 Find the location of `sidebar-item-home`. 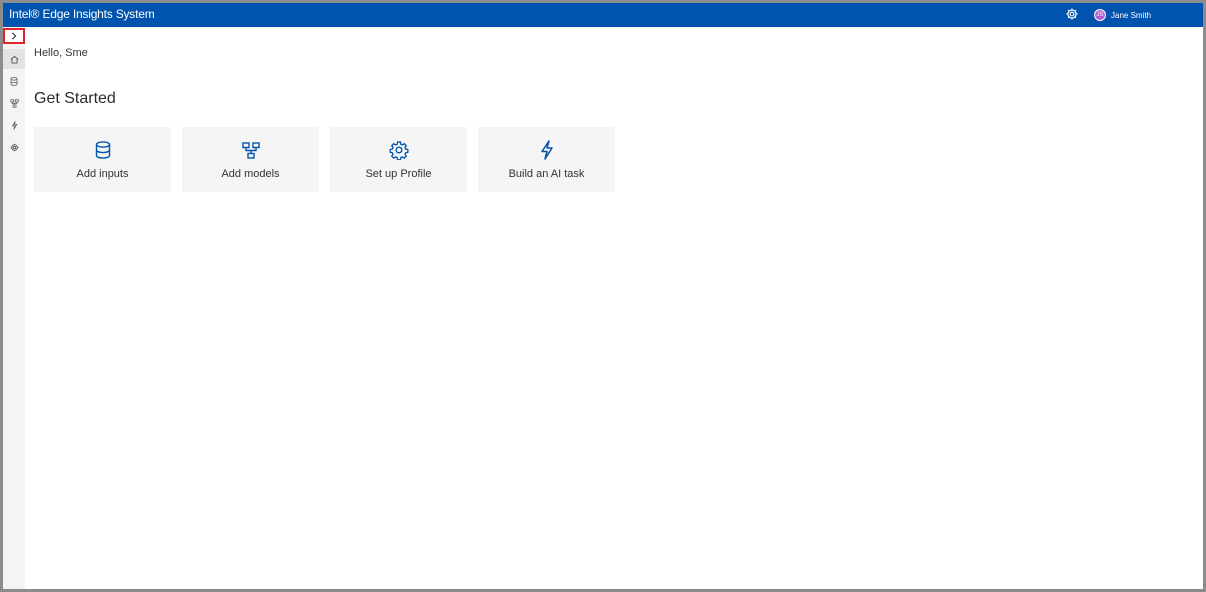

sidebar-item-home is located at coordinates (14, 59).